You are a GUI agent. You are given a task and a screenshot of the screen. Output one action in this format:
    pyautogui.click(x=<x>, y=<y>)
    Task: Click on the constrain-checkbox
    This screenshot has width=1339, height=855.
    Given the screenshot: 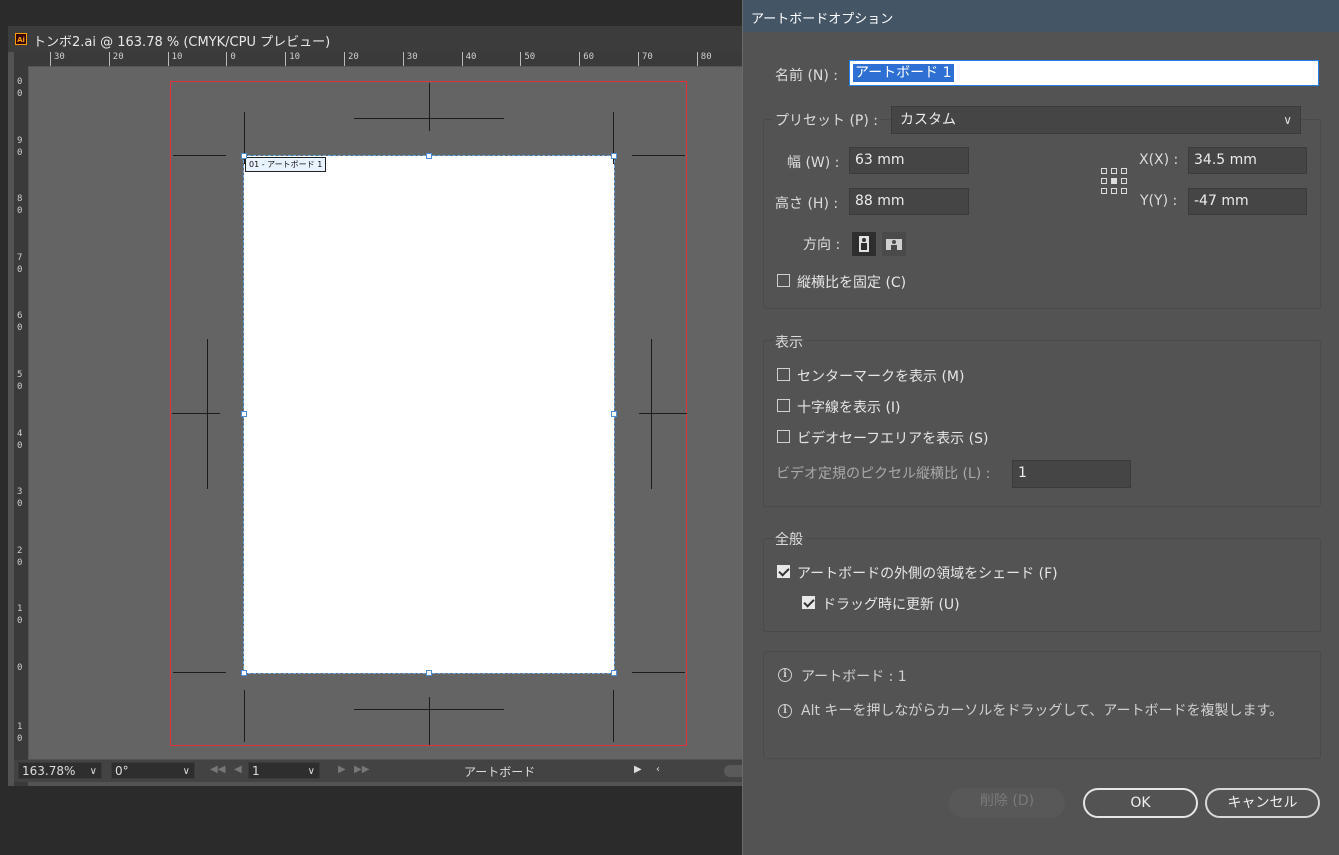 What is the action you would take?
    pyautogui.click(x=783, y=280)
    